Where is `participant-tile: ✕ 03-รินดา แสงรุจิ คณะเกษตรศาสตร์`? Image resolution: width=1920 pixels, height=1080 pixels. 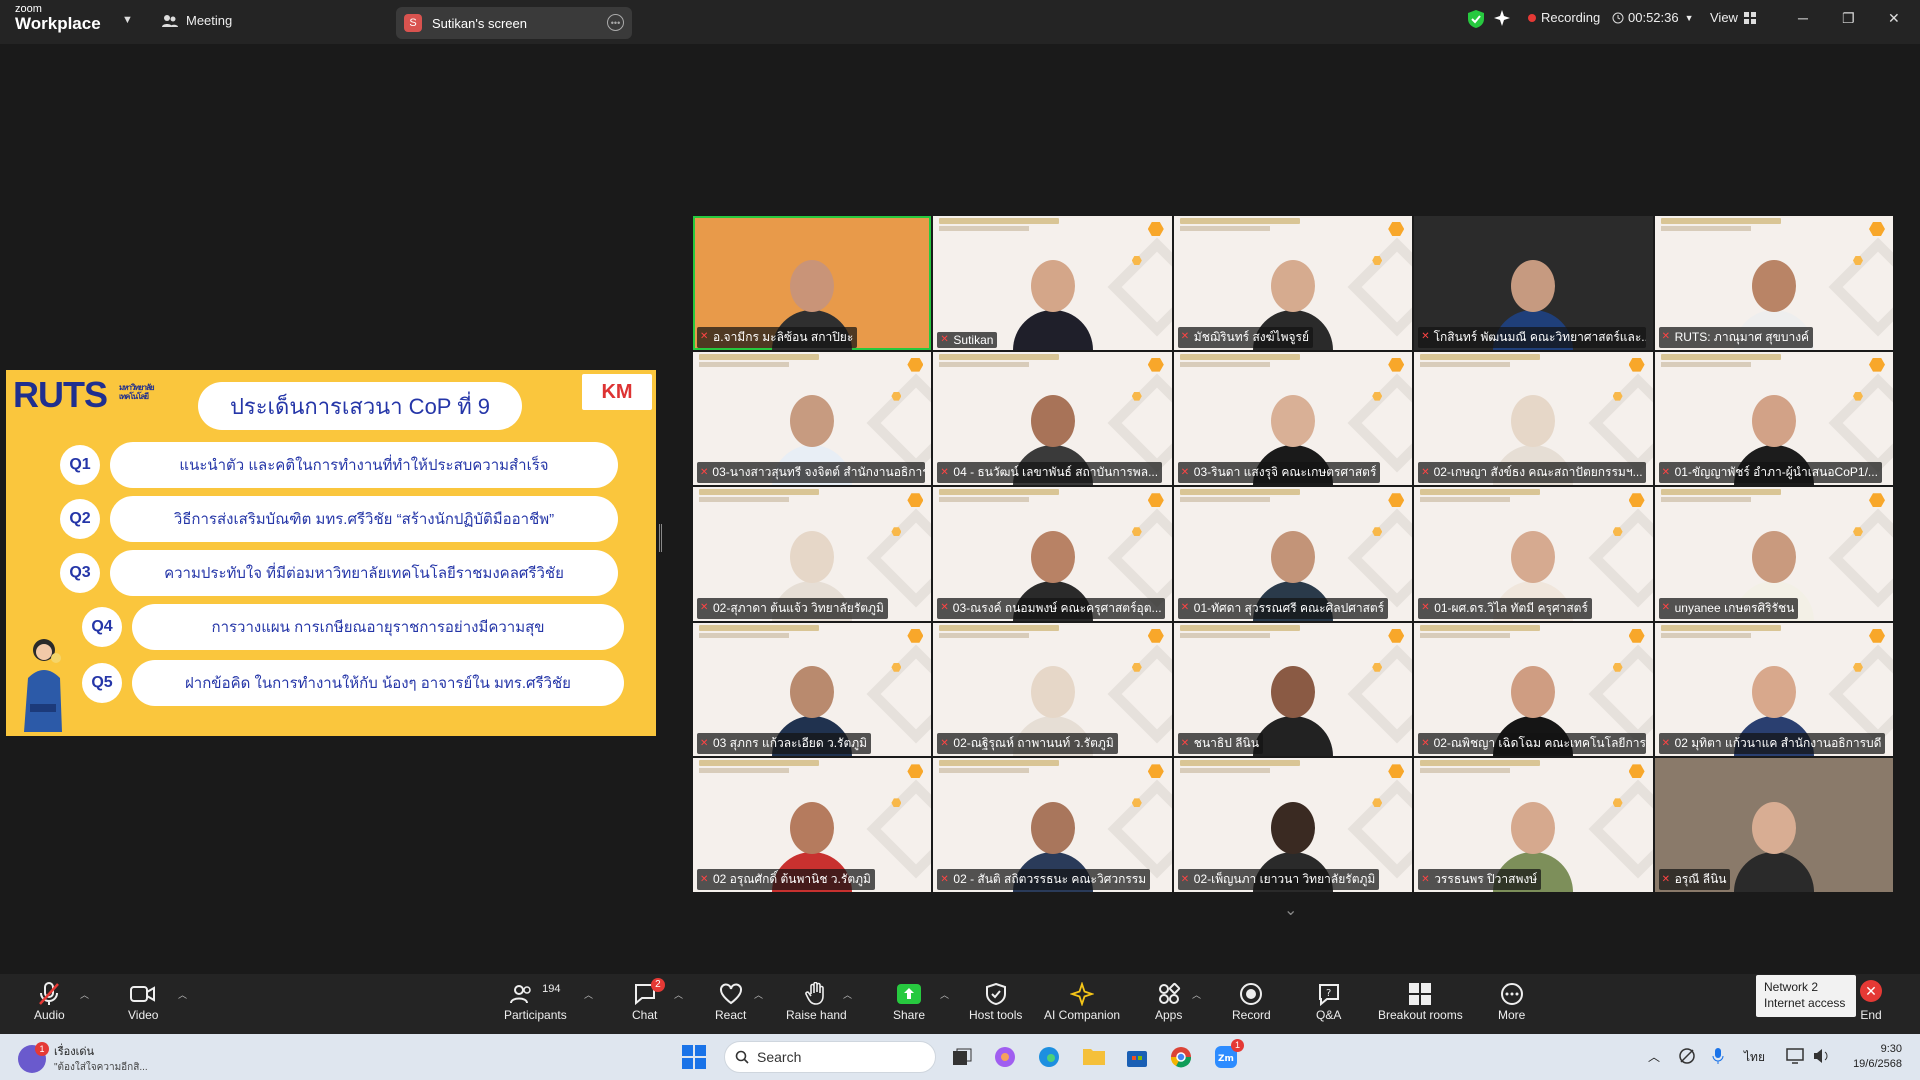
participant-tile: ✕ 03-รินดา แสงรุจิ คณะเกษตรศาสตร์ is located at coordinates (1293, 418).